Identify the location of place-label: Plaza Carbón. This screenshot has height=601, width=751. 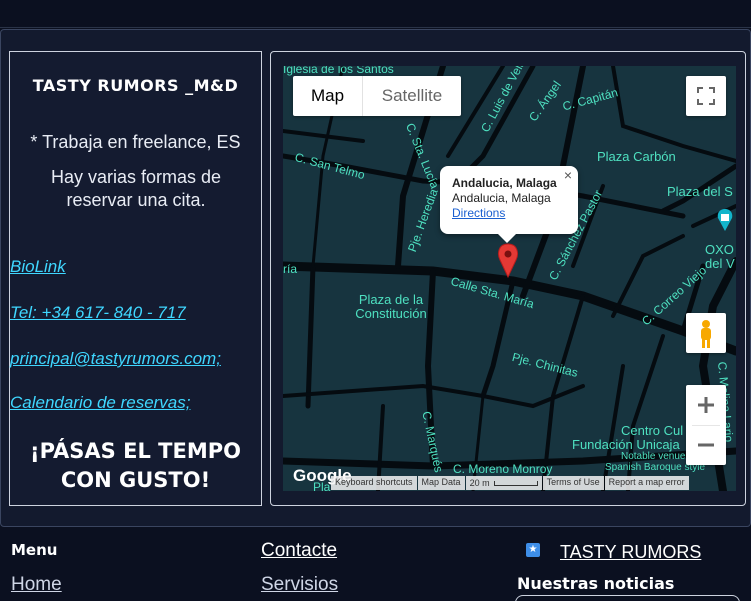
(636, 156).